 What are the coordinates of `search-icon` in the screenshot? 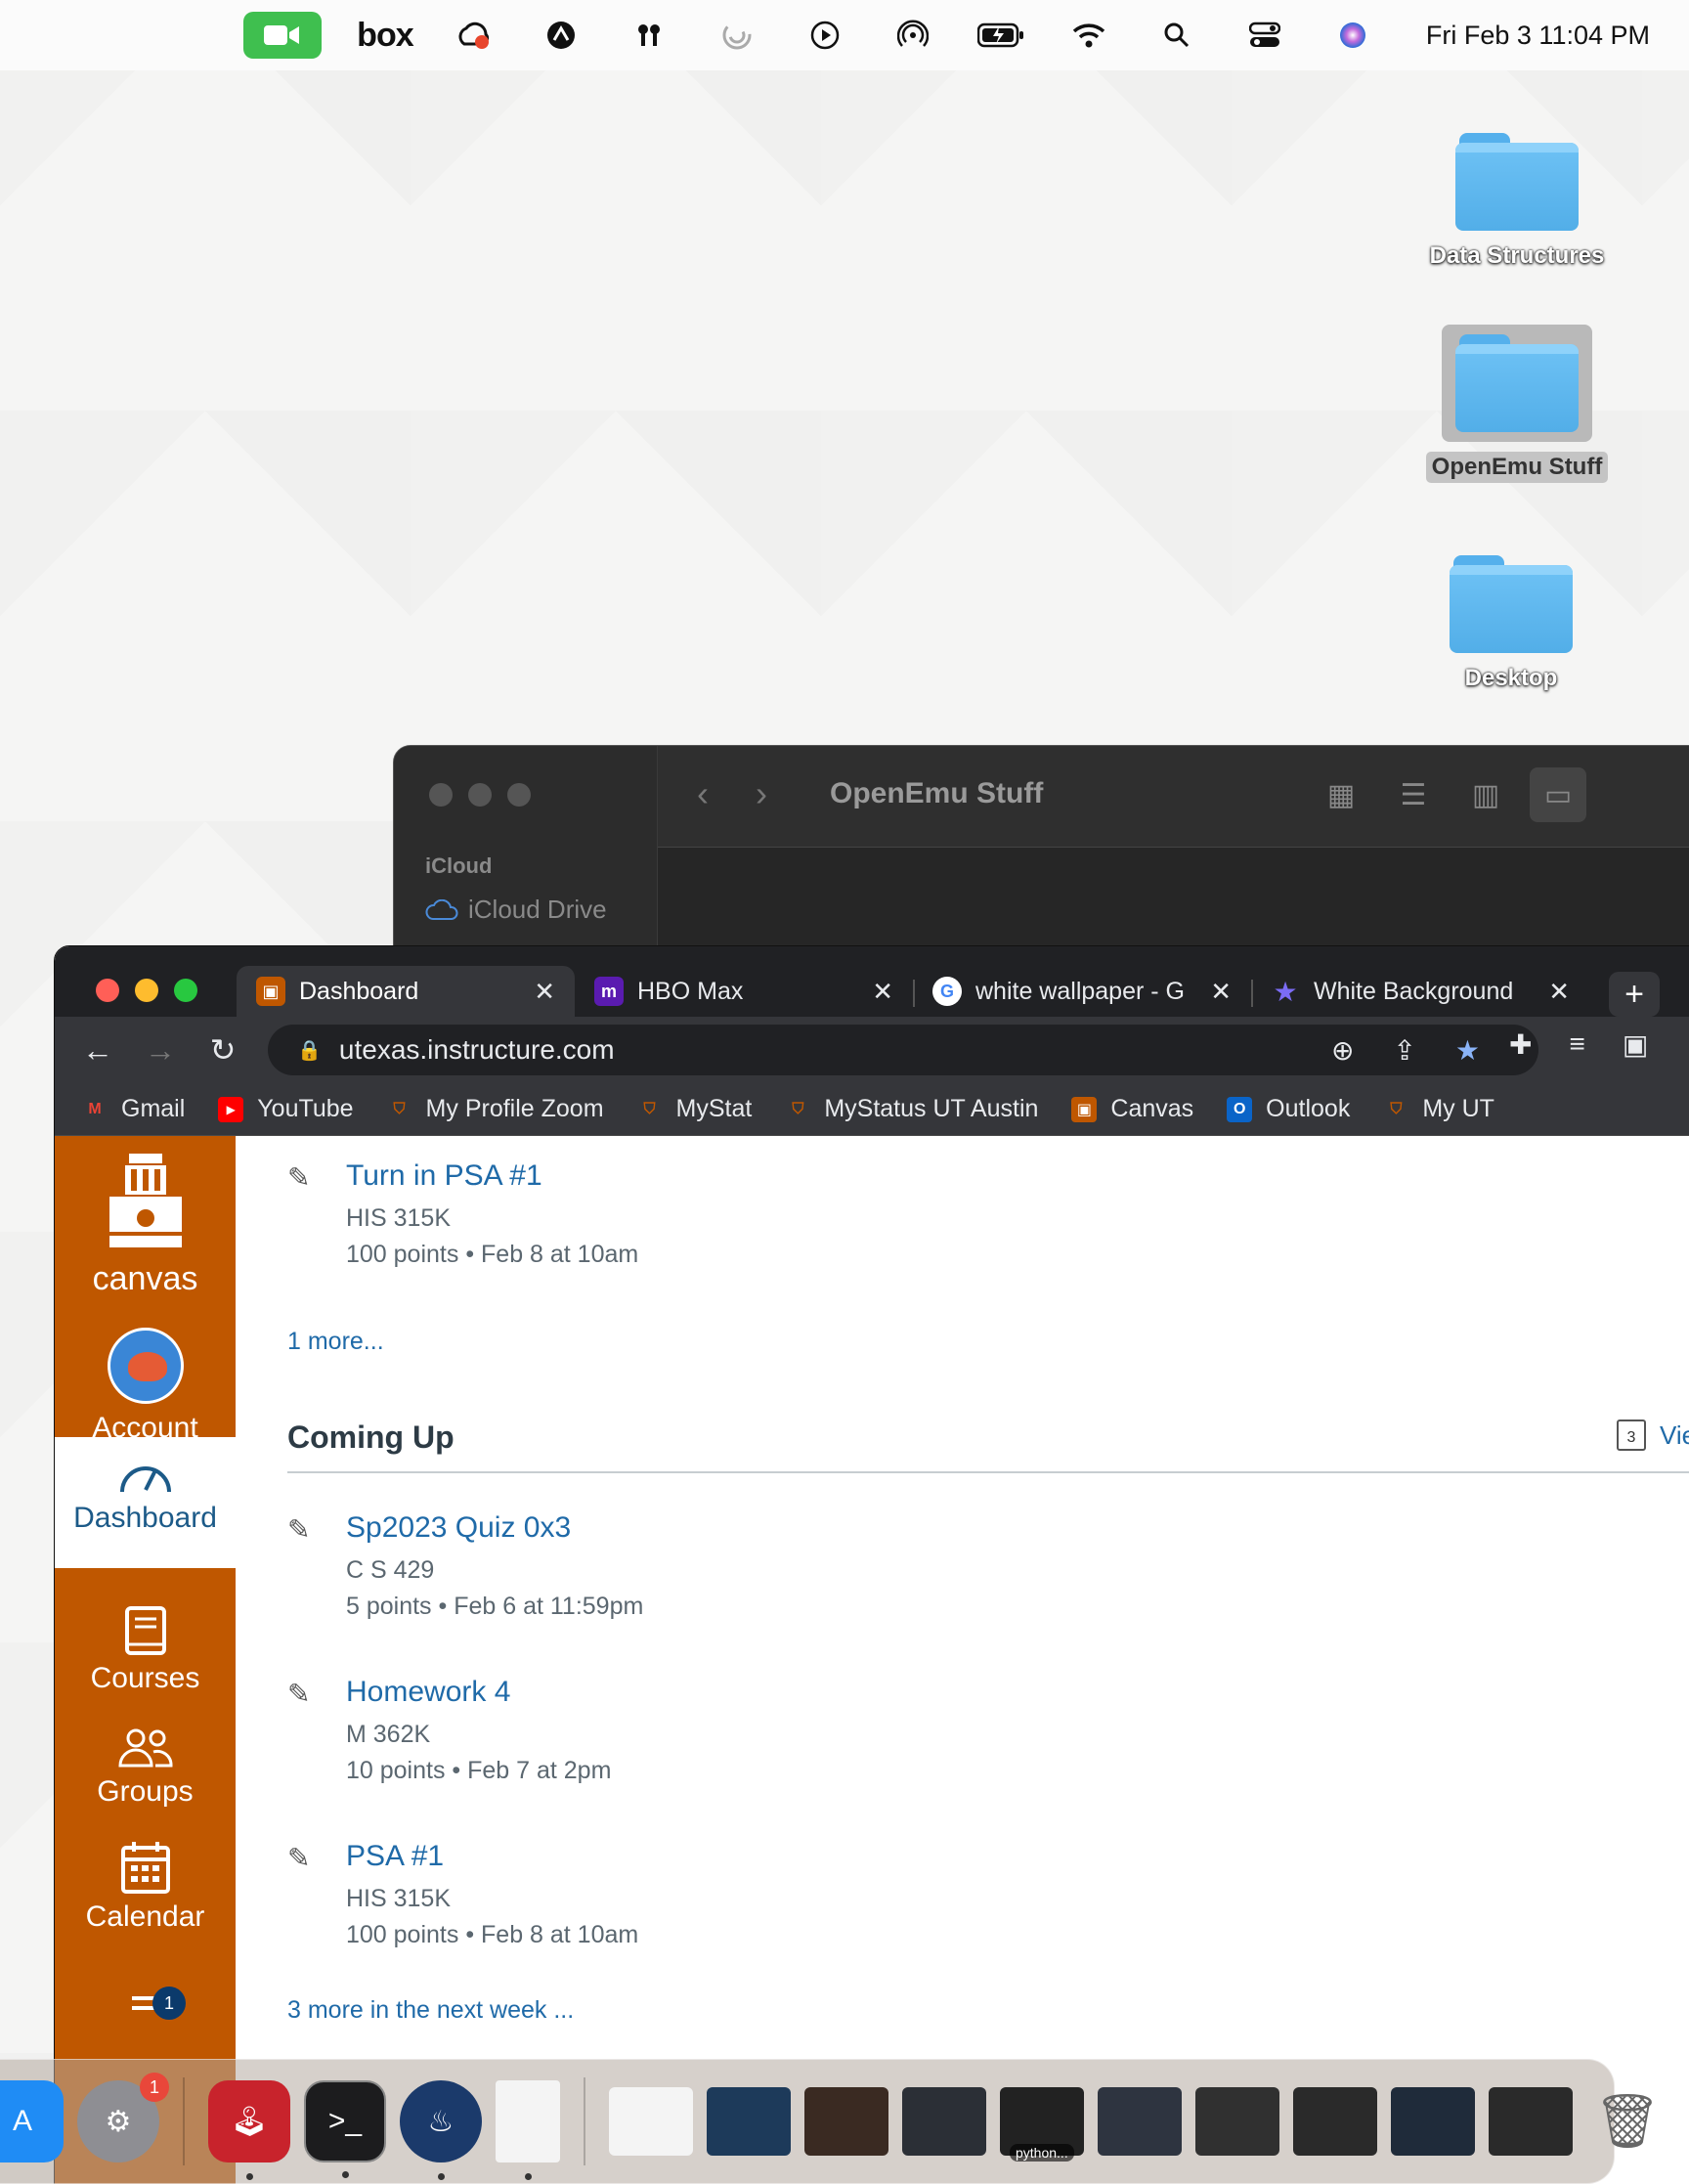 It's located at (1177, 35).